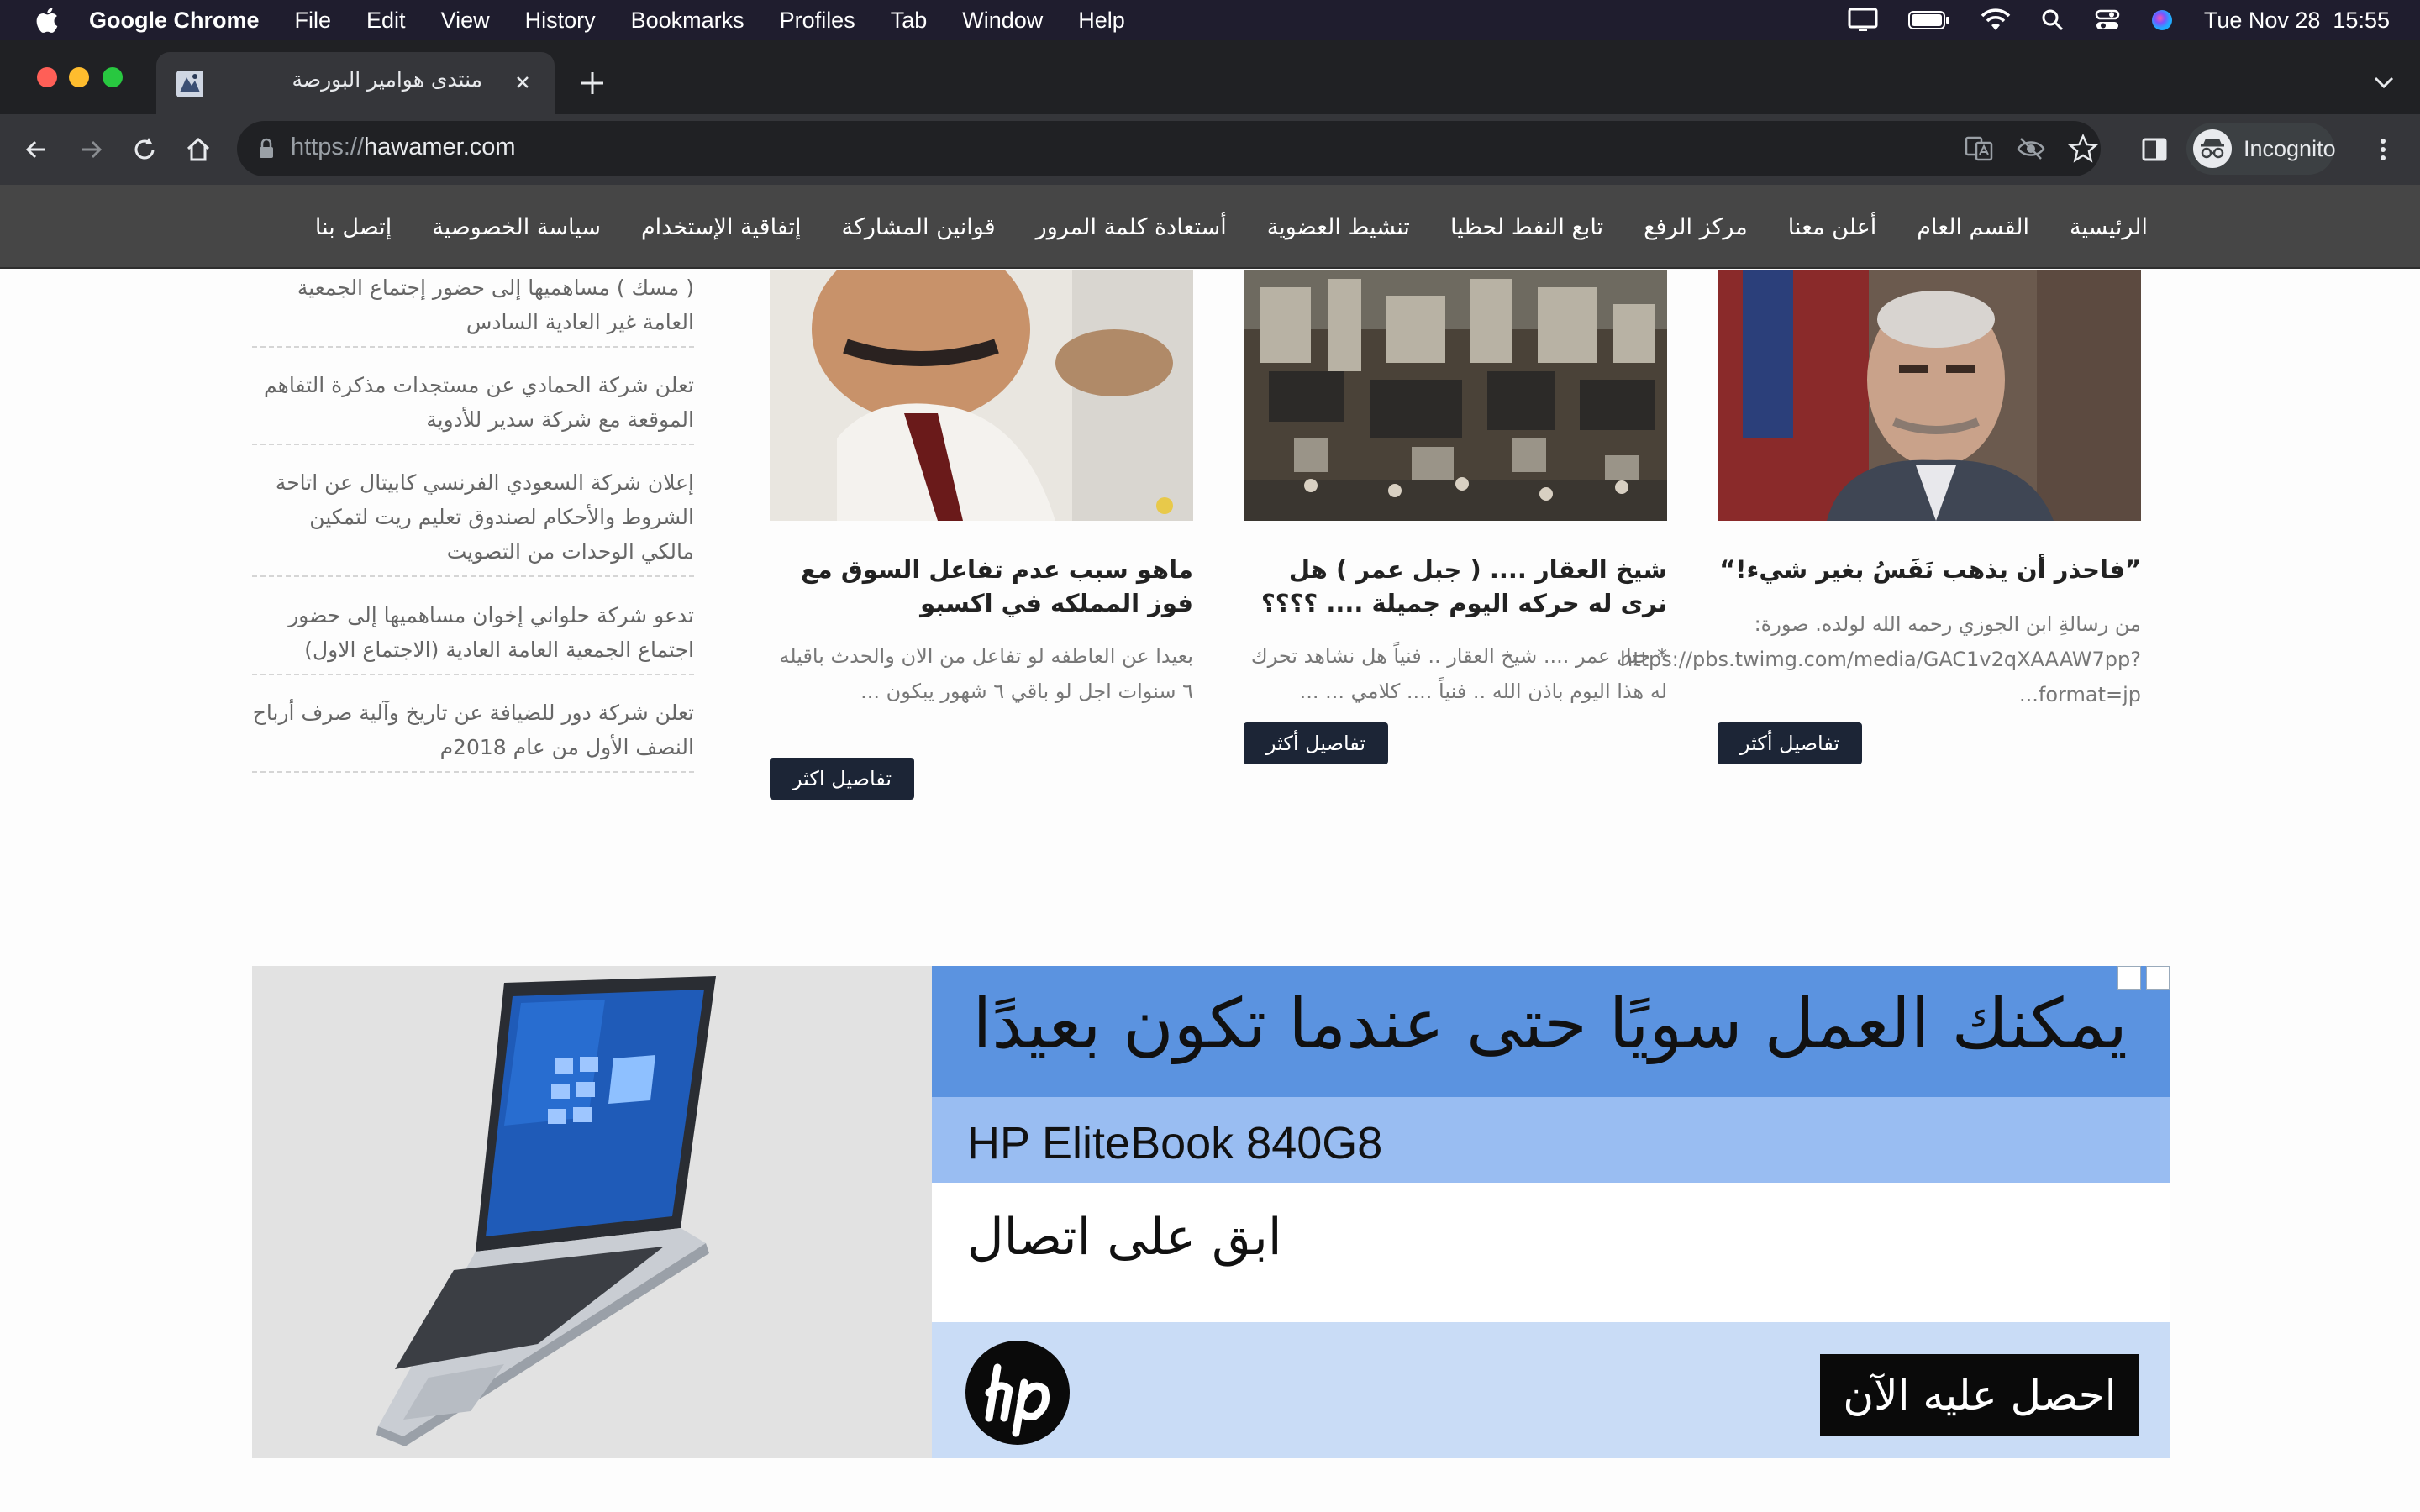 Image resolution: width=2420 pixels, height=1512 pixels. I want to click on article-title: ”فاحذر أن يذهب نَفَسُ بغير شيء!“, so click(1929, 569).